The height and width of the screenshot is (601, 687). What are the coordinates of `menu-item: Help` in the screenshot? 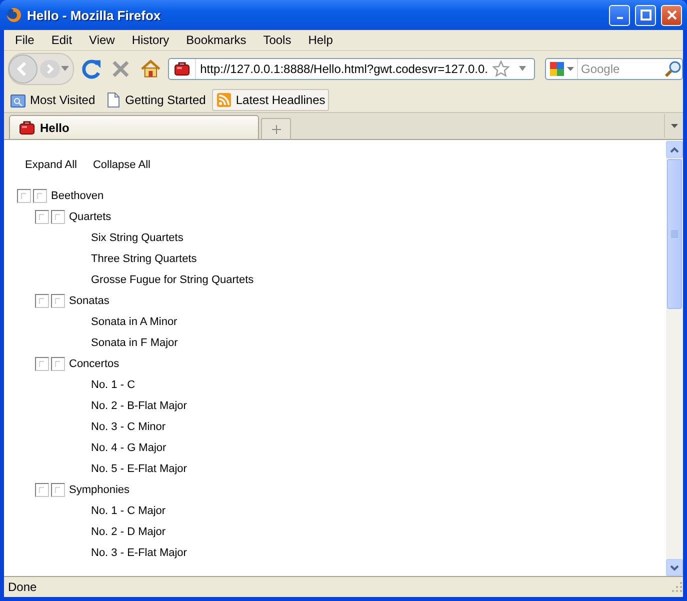 It's located at (320, 40).